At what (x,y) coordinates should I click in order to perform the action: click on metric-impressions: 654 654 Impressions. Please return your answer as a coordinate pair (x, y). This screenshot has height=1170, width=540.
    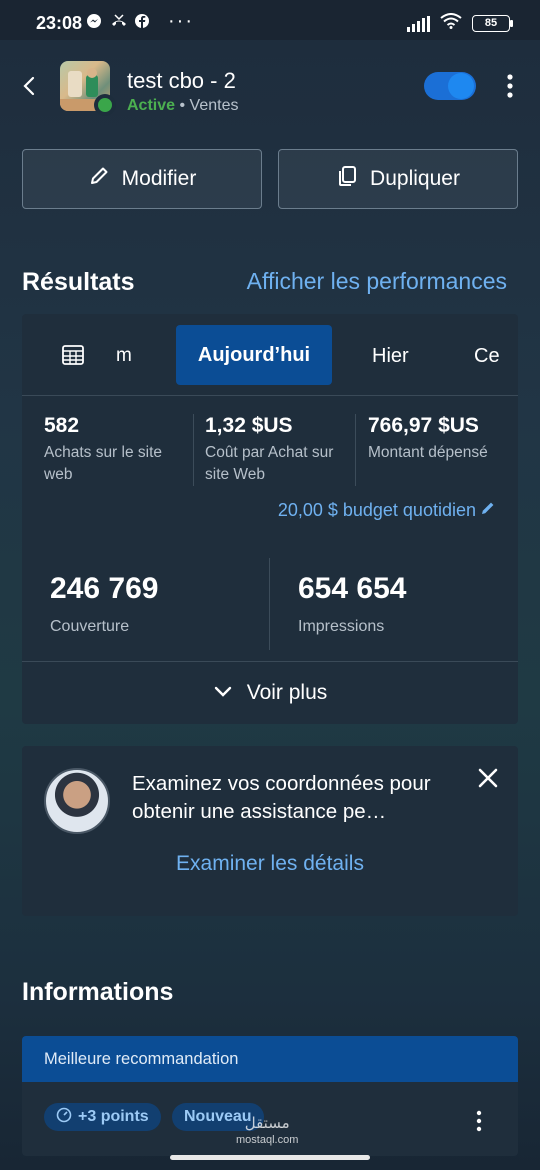
    Looking at the image, I should click on (352, 604).